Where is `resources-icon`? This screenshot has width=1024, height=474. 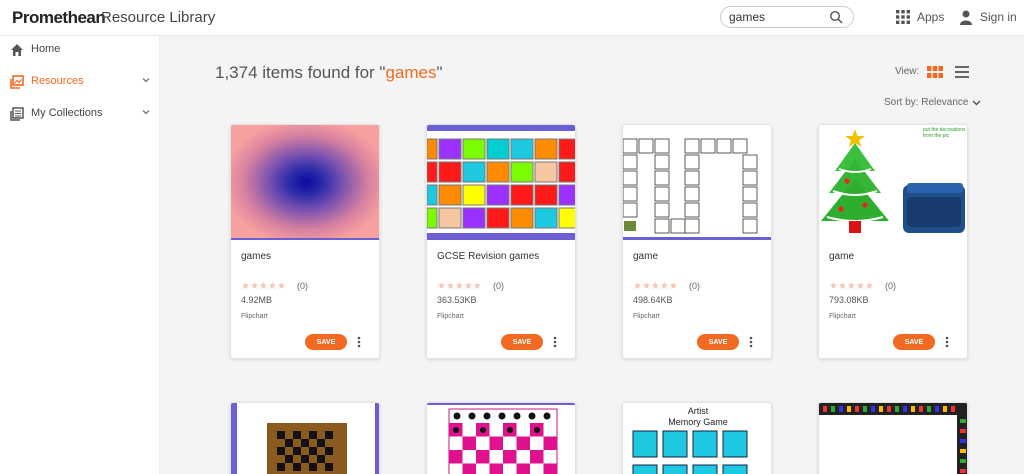 resources-icon is located at coordinates (17, 82).